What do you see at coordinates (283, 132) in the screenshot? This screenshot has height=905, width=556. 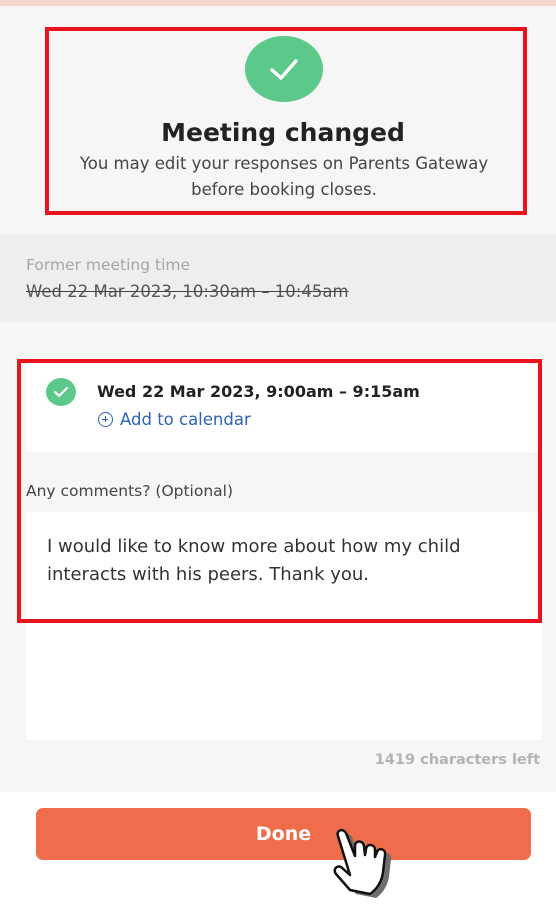 I see `page-title: Meeting changed` at bounding box center [283, 132].